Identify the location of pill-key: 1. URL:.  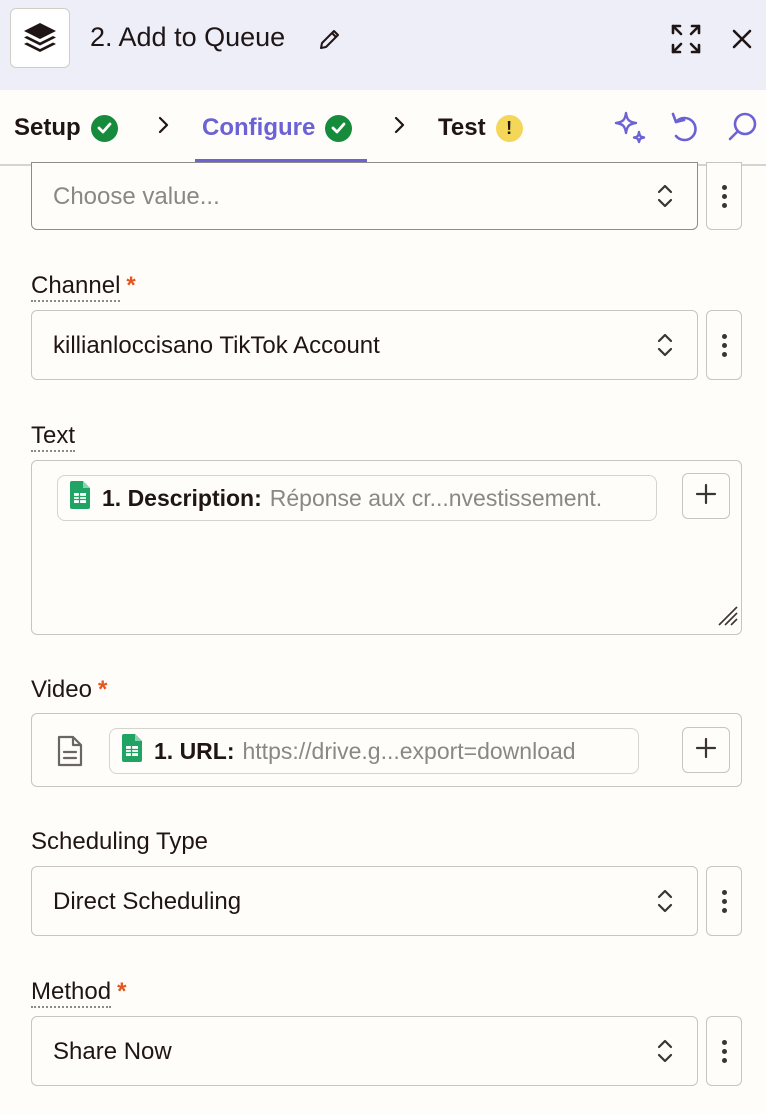
(194, 750).